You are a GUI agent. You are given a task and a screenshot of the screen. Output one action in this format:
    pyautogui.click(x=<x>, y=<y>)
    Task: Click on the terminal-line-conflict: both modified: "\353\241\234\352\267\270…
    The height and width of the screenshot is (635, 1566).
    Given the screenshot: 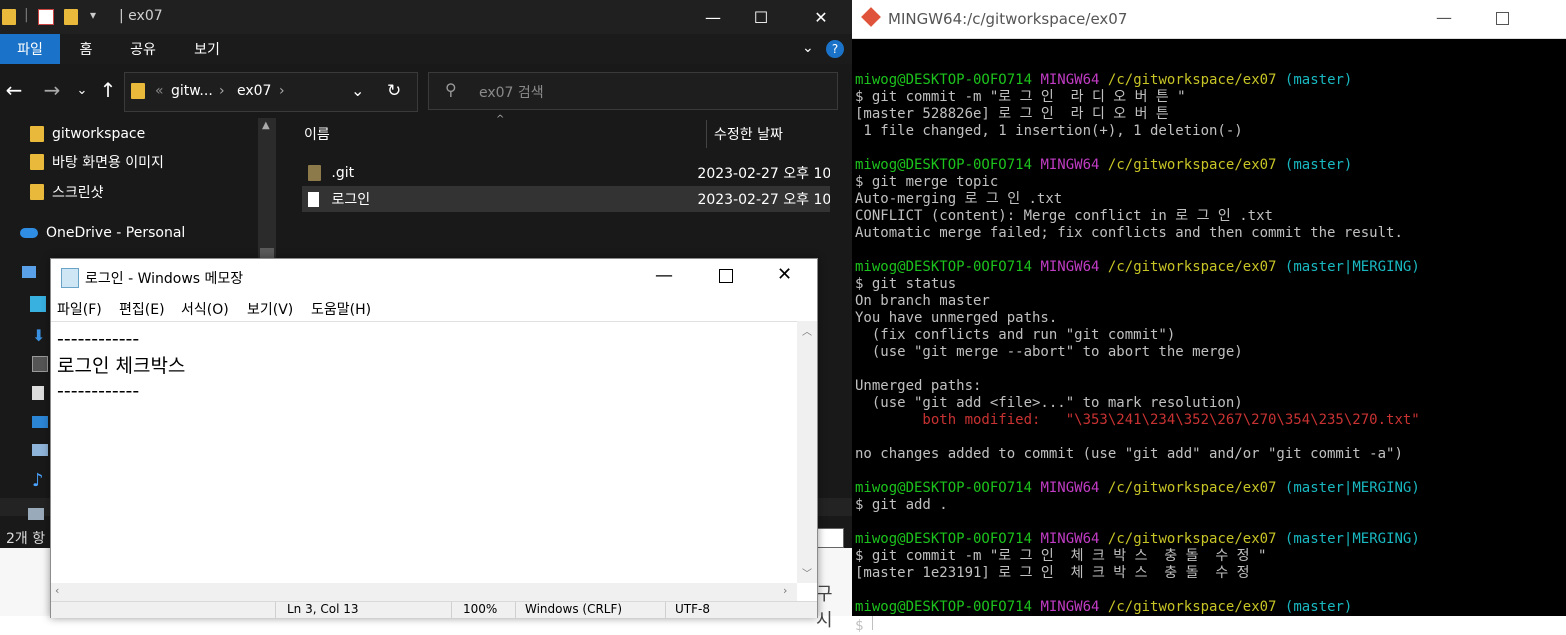 What is the action you would take?
    pyautogui.click(x=1137, y=420)
    